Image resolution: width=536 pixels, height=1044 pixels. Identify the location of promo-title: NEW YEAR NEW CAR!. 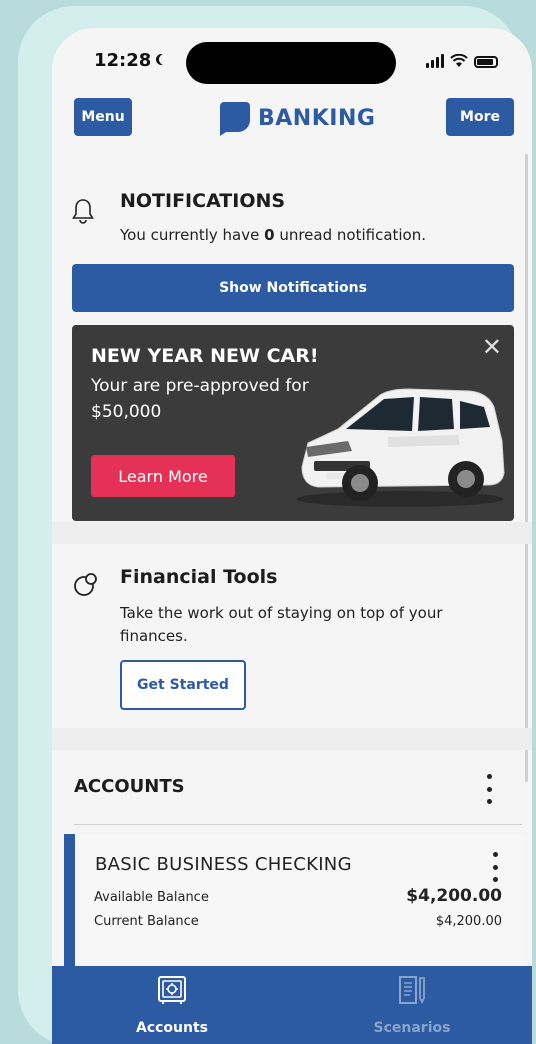
(205, 356).